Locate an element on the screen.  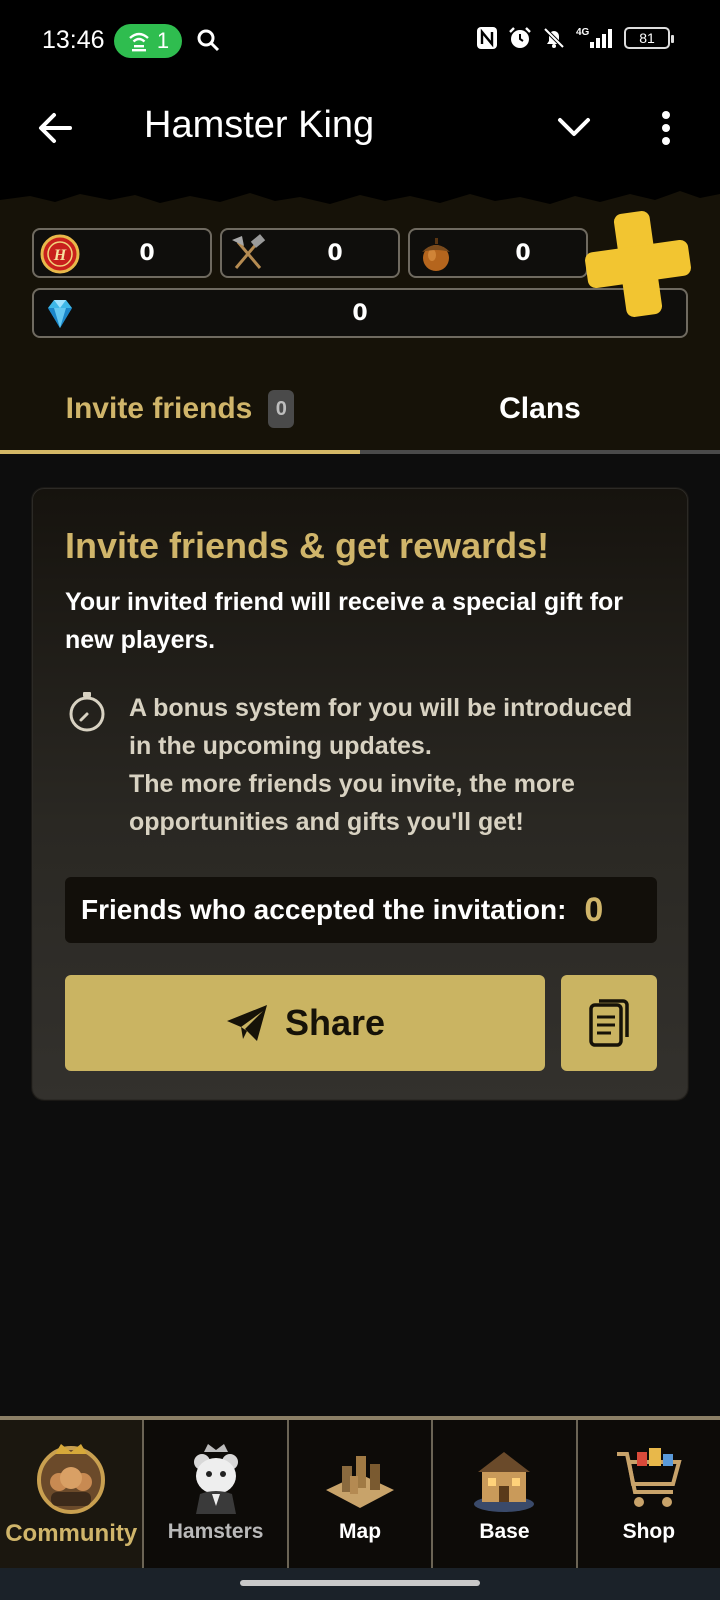
gems-value: 0 is located at coordinates (360, 313).